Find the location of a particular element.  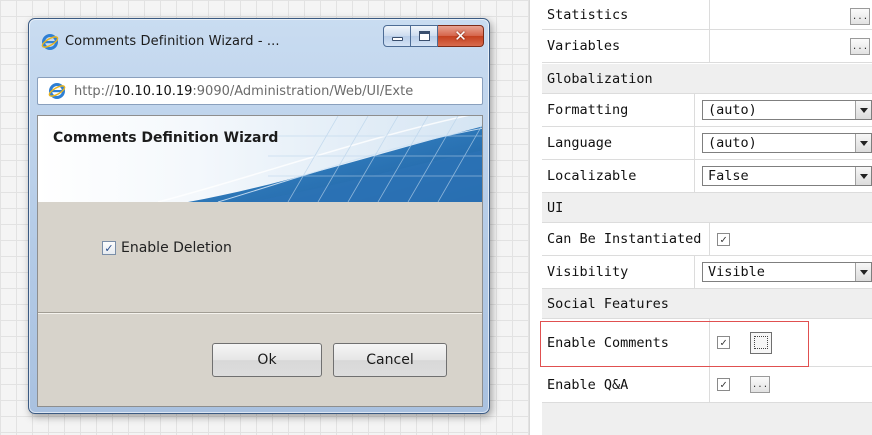

minimize-icon is located at coordinates (397, 39).